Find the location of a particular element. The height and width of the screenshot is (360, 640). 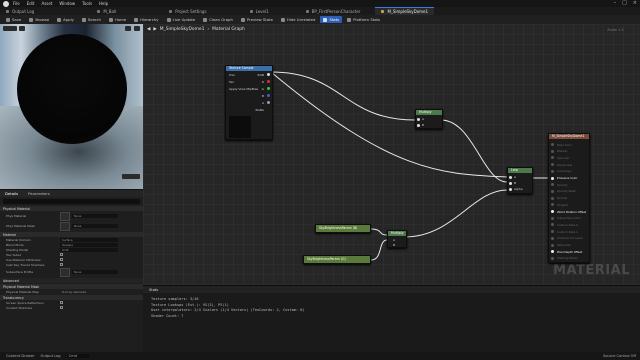

search-button: Search is located at coordinates (91, 19).